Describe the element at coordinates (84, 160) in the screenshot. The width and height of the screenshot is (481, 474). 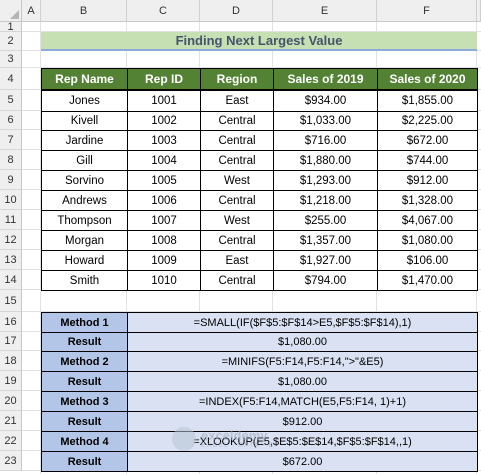
I see `table-cell: Gill` at that location.